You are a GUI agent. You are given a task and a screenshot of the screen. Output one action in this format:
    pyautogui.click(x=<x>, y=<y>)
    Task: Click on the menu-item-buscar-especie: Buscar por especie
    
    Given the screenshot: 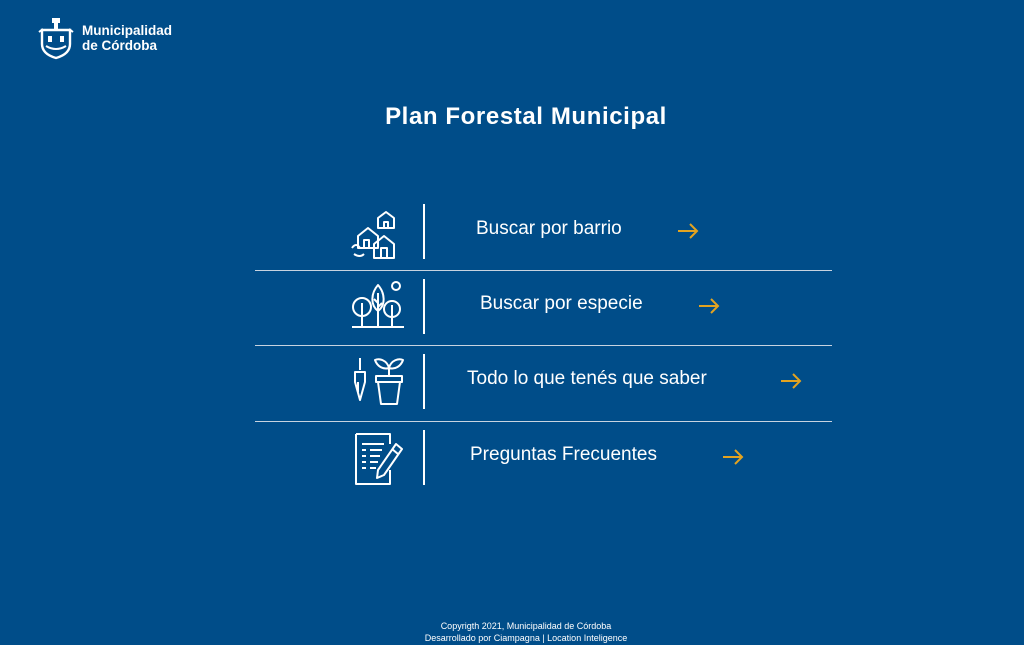 What is the action you would take?
    pyautogui.click(x=543, y=308)
    